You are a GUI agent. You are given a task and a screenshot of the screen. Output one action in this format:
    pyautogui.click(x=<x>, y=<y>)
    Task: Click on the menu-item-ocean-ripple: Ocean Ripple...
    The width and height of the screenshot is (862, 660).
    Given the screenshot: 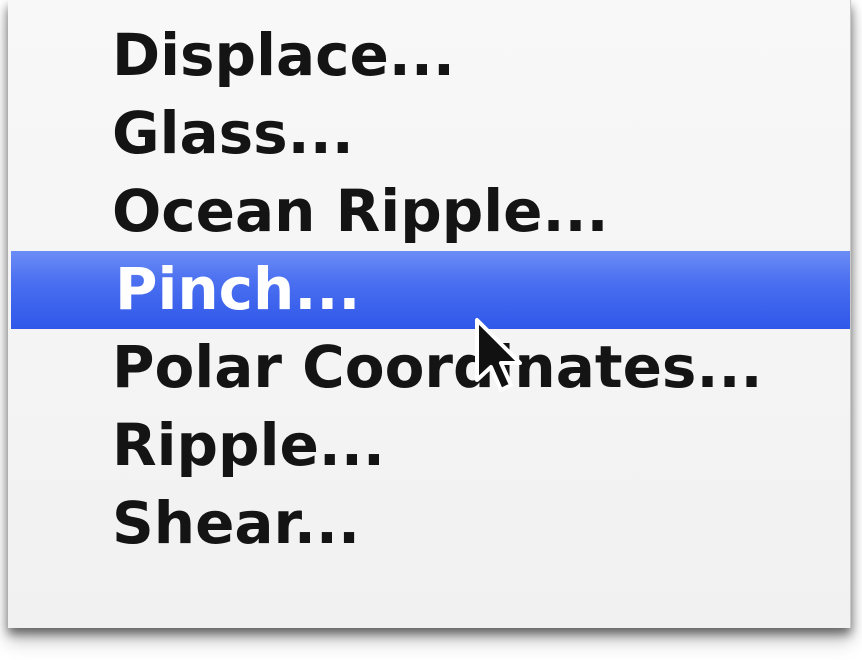 What is the action you would take?
    pyautogui.click(x=429, y=212)
    